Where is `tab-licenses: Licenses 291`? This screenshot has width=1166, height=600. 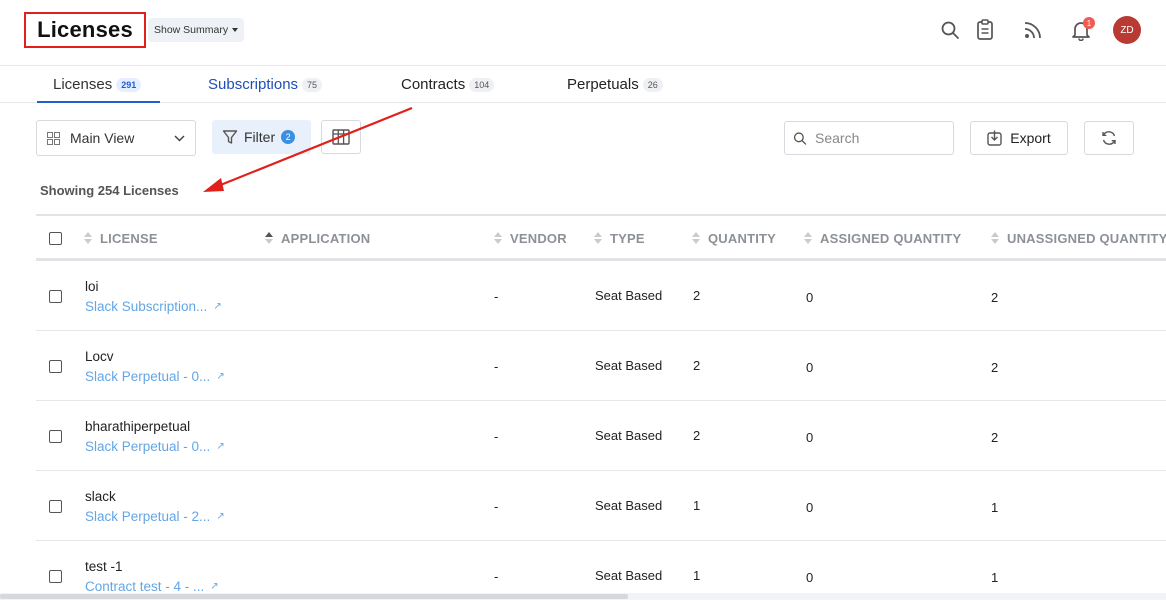
tab-licenses: Licenses 291 is located at coordinates (97, 84).